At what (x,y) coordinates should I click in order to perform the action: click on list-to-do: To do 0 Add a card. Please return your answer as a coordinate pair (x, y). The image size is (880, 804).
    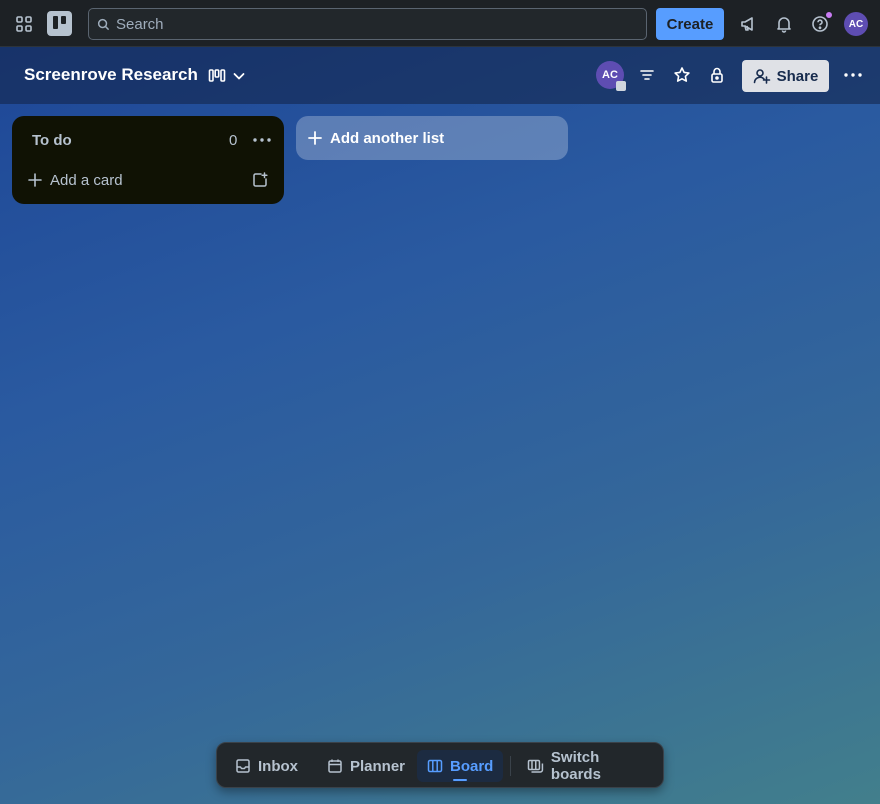
    Looking at the image, I should click on (148, 160).